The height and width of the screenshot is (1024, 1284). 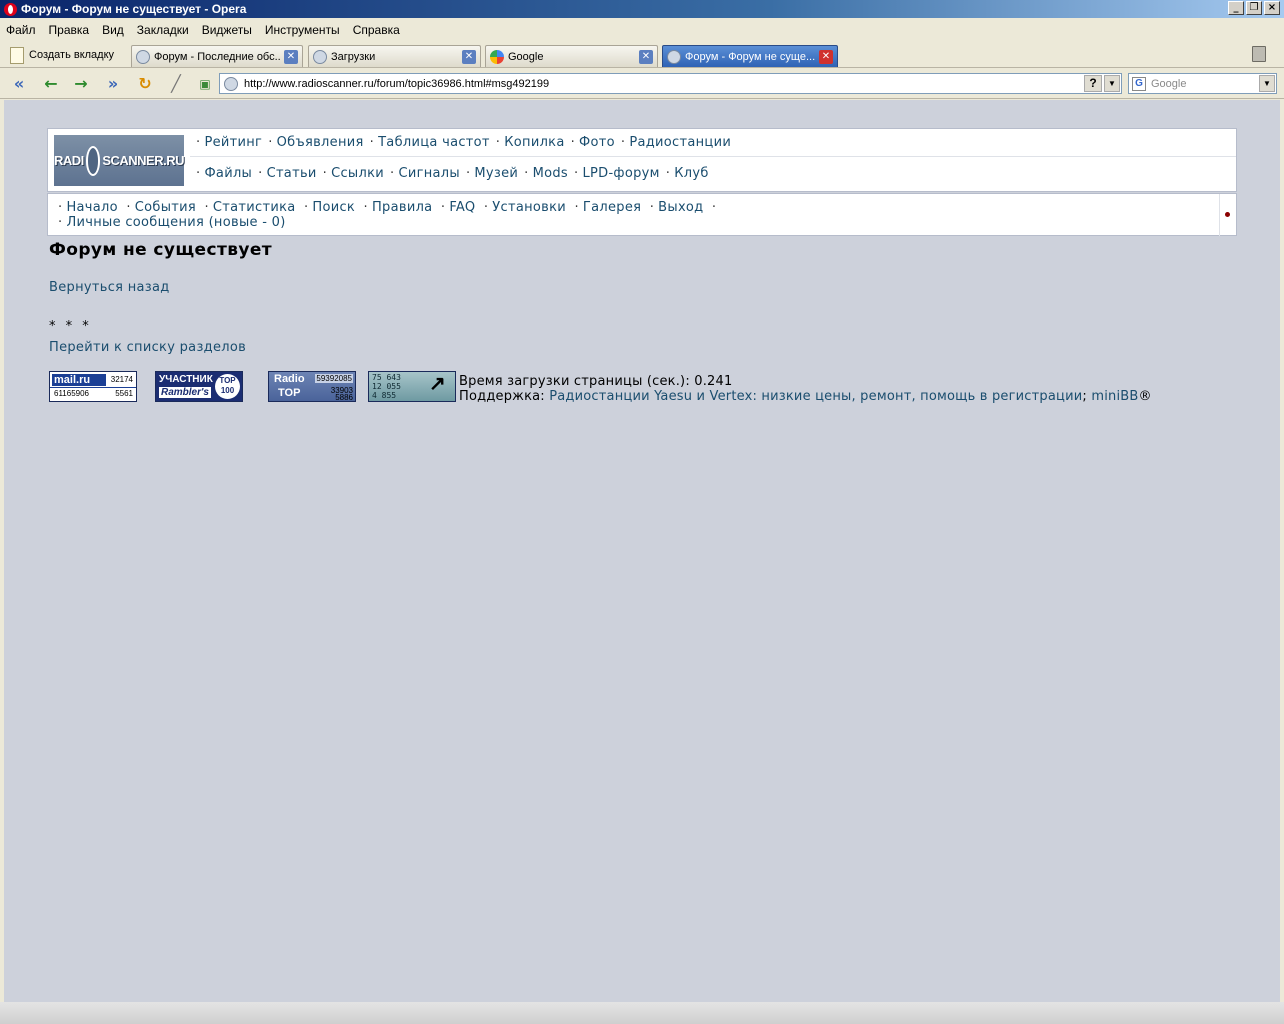 What do you see at coordinates (497, 56) in the screenshot?
I see `google-favicon-icon` at bounding box center [497, 56].